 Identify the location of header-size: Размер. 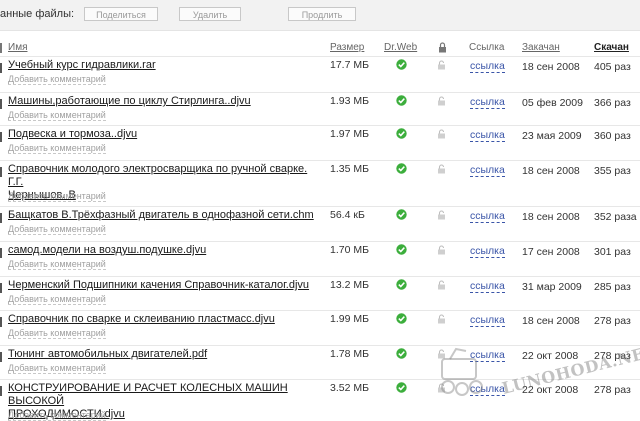
(347, 47).